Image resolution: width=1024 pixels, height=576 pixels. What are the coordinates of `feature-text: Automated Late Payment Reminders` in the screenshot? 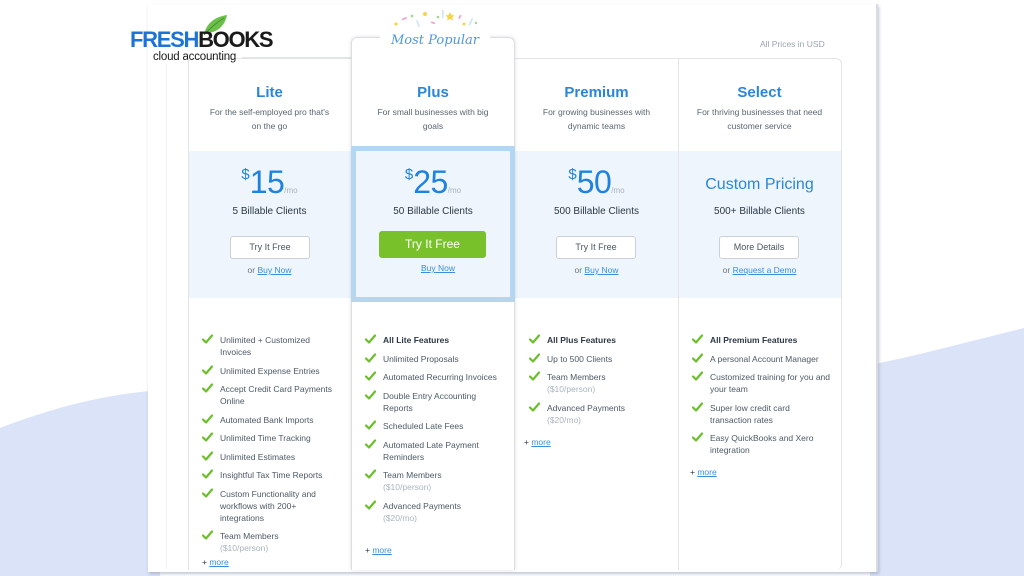 It's located at (431, 450).